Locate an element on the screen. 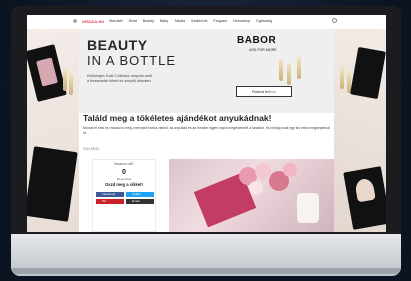  pinterest-share-button: Pin is located at coordinates (110, 201).